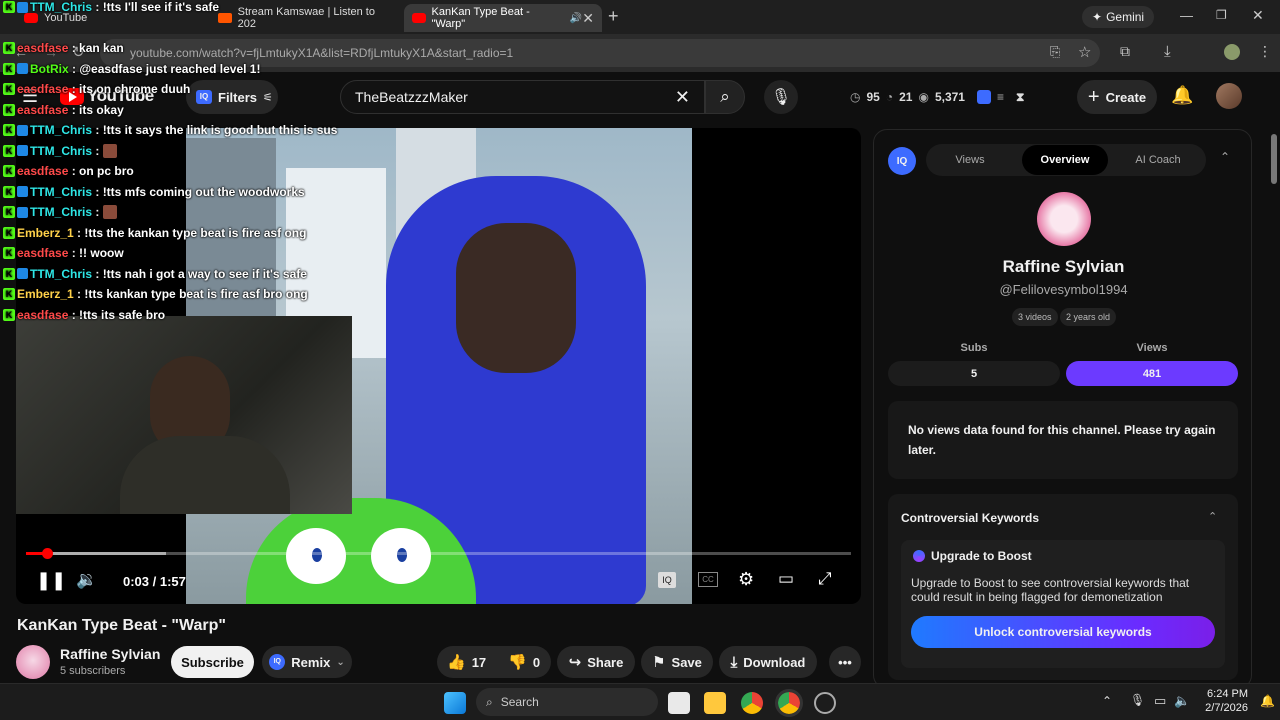 This screenshot has width=1280, height=720. I want to click on chat-text: its on chrome duuh, so click(135, 89).